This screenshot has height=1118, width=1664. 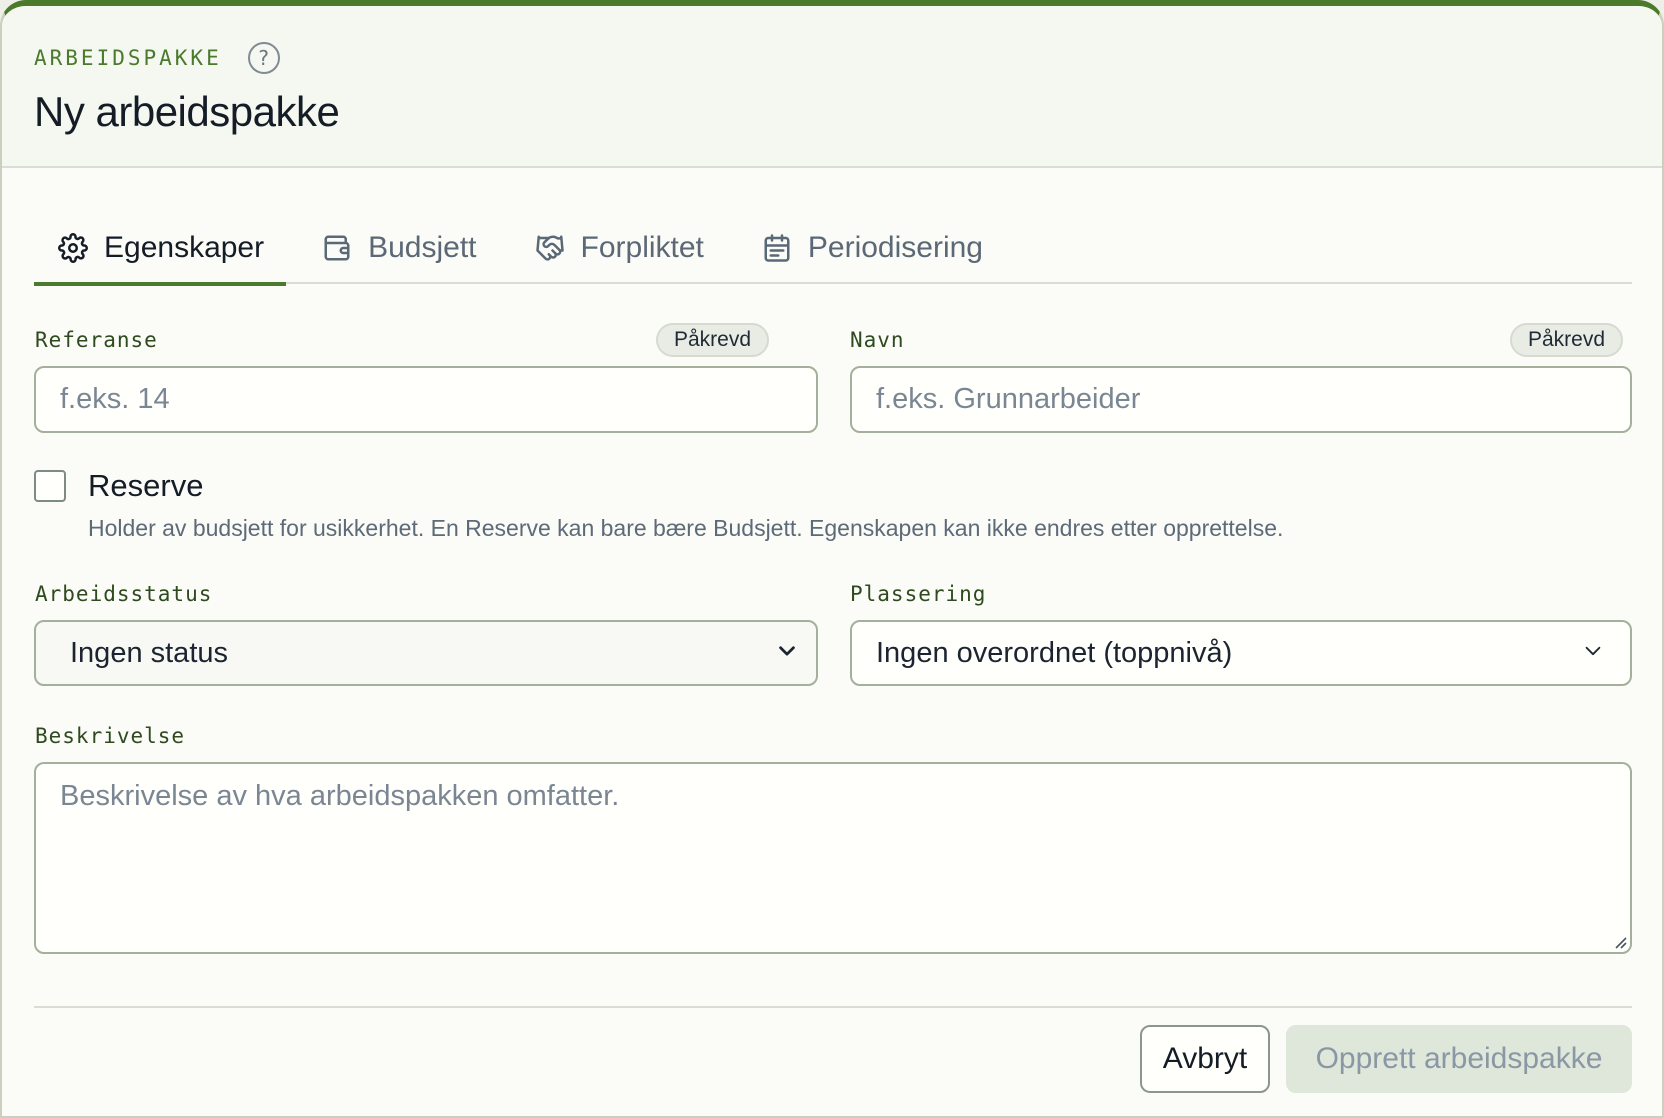 What do you see at coordinates (146, 485) in the screenshot?
I see `reserve-label: Reserve` at bounding box center [146, 485].